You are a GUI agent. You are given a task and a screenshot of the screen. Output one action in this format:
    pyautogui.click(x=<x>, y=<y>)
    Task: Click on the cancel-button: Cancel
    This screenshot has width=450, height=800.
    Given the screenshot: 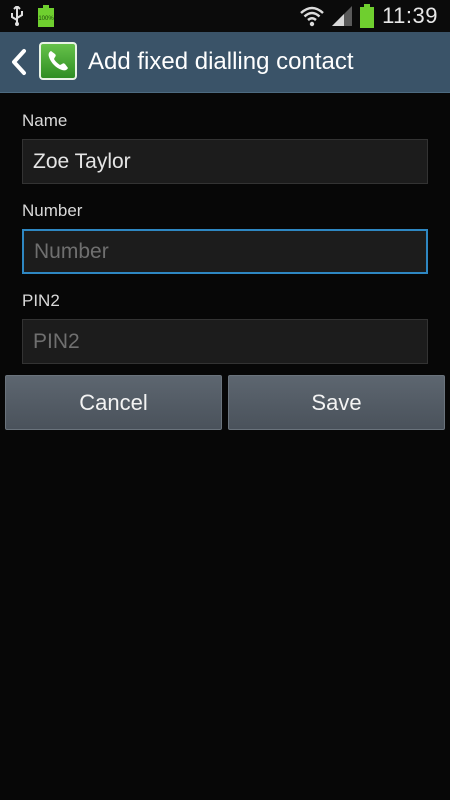 What is the action you would take?
    pyautogui.click(x=113, y=402)
    